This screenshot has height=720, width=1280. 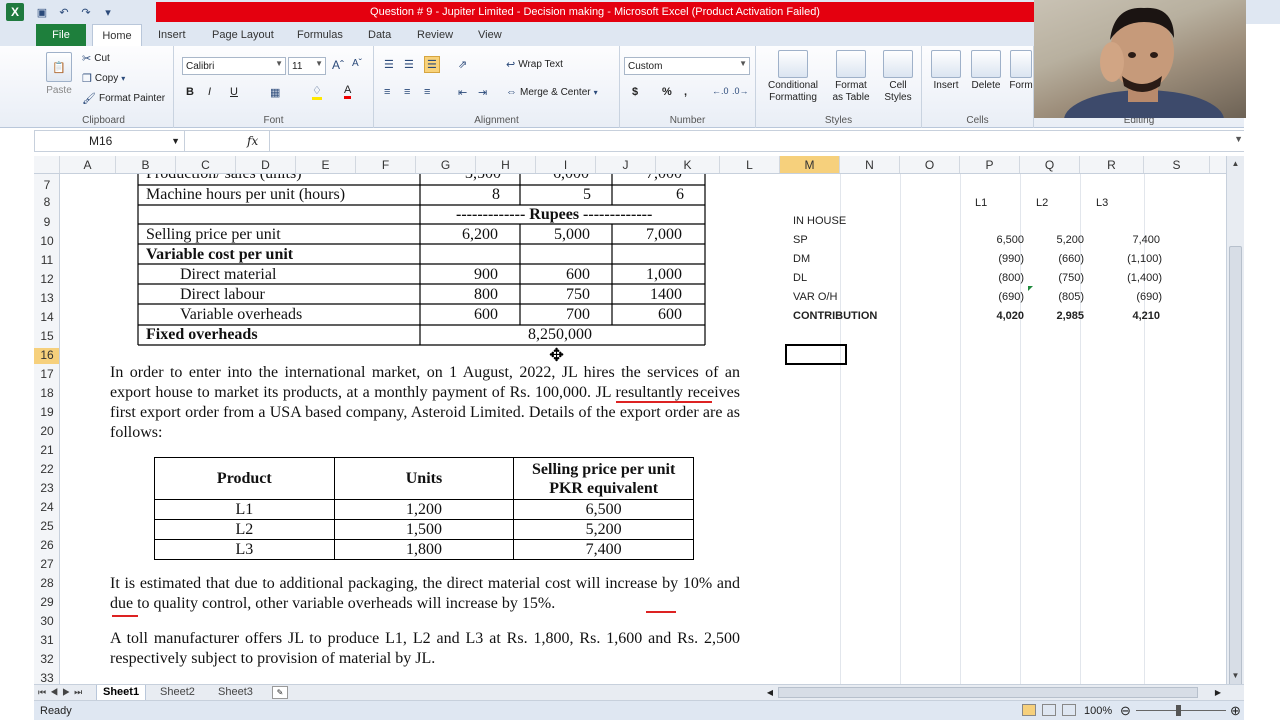 What do you see at coordinates (490, 35) in the screenshot?
I see `tab-view: View` at bounding box center [490, 35].